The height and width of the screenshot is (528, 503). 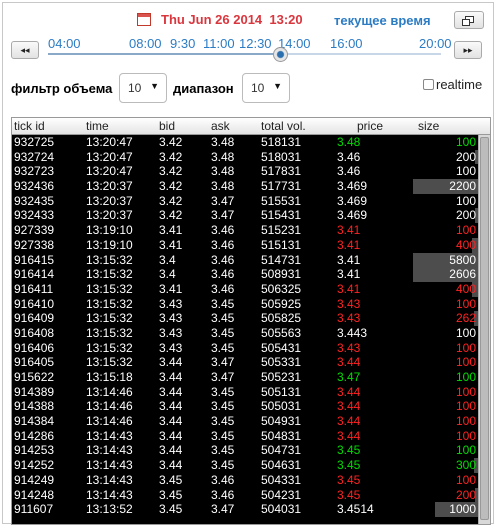 What do you see at coordinates (245, 142) in the screenshot?
I see `table-row: 932725 13:20:47 3.42 3.48 518131 3.48 100` at bounding box center [245, 142].